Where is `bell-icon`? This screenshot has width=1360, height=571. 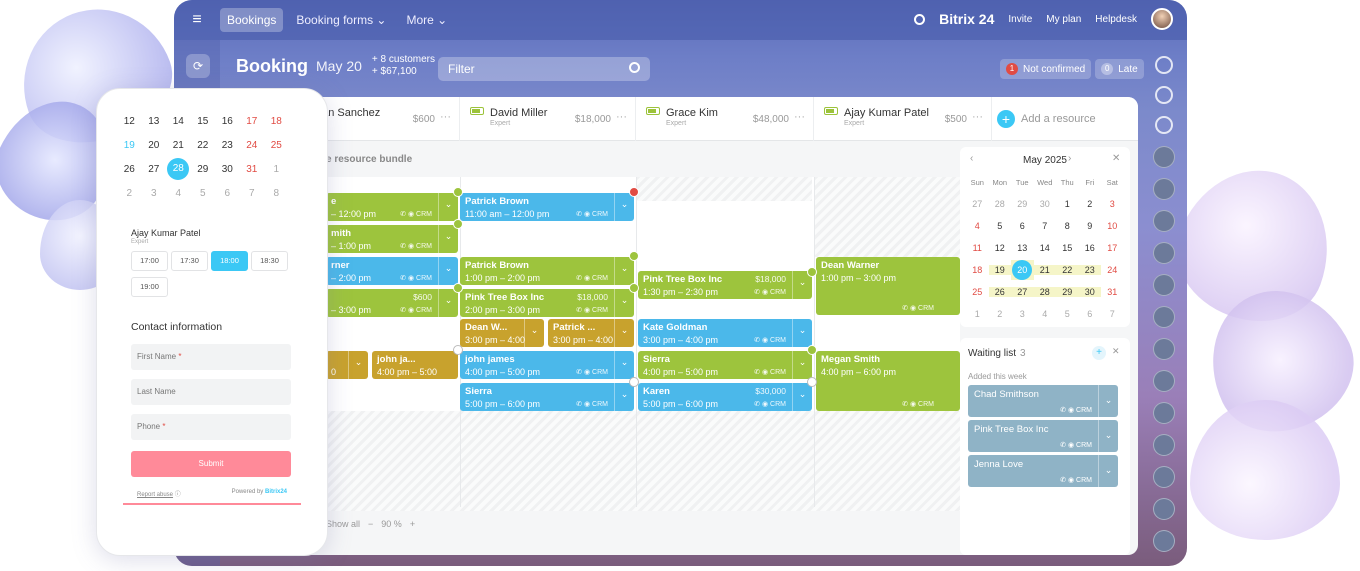 bell-icon is located at coordinates (1164, 65).